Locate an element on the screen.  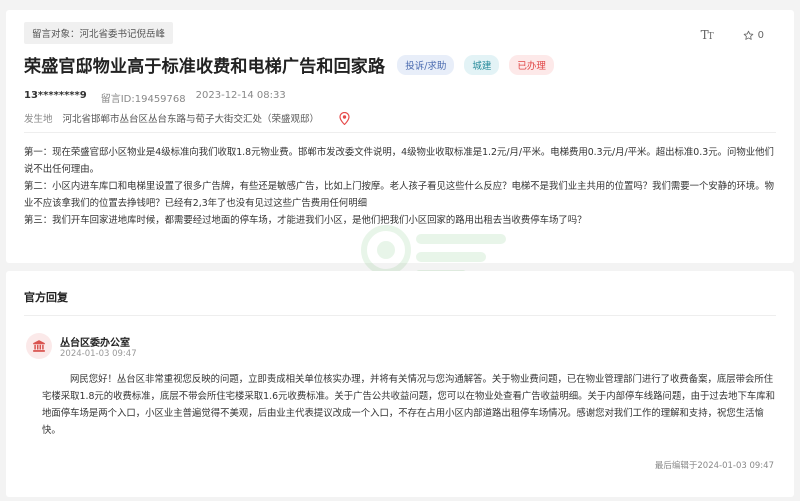
message-id: 留言ID:19459768 is located at coordinates (143, 99).